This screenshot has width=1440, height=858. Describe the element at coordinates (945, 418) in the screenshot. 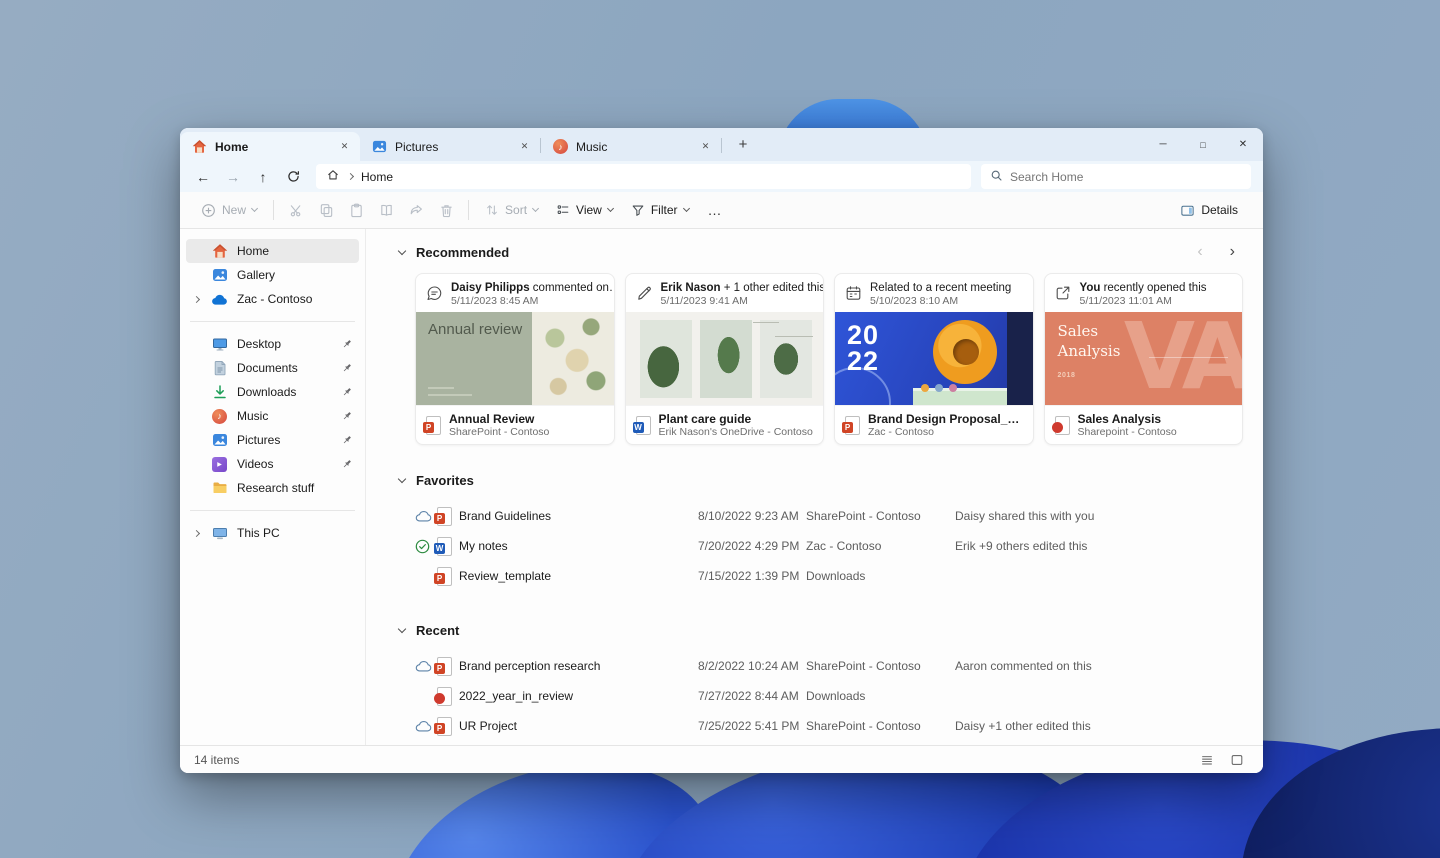

I see `file-name: Brand Design Proposal_v2022` at that location.